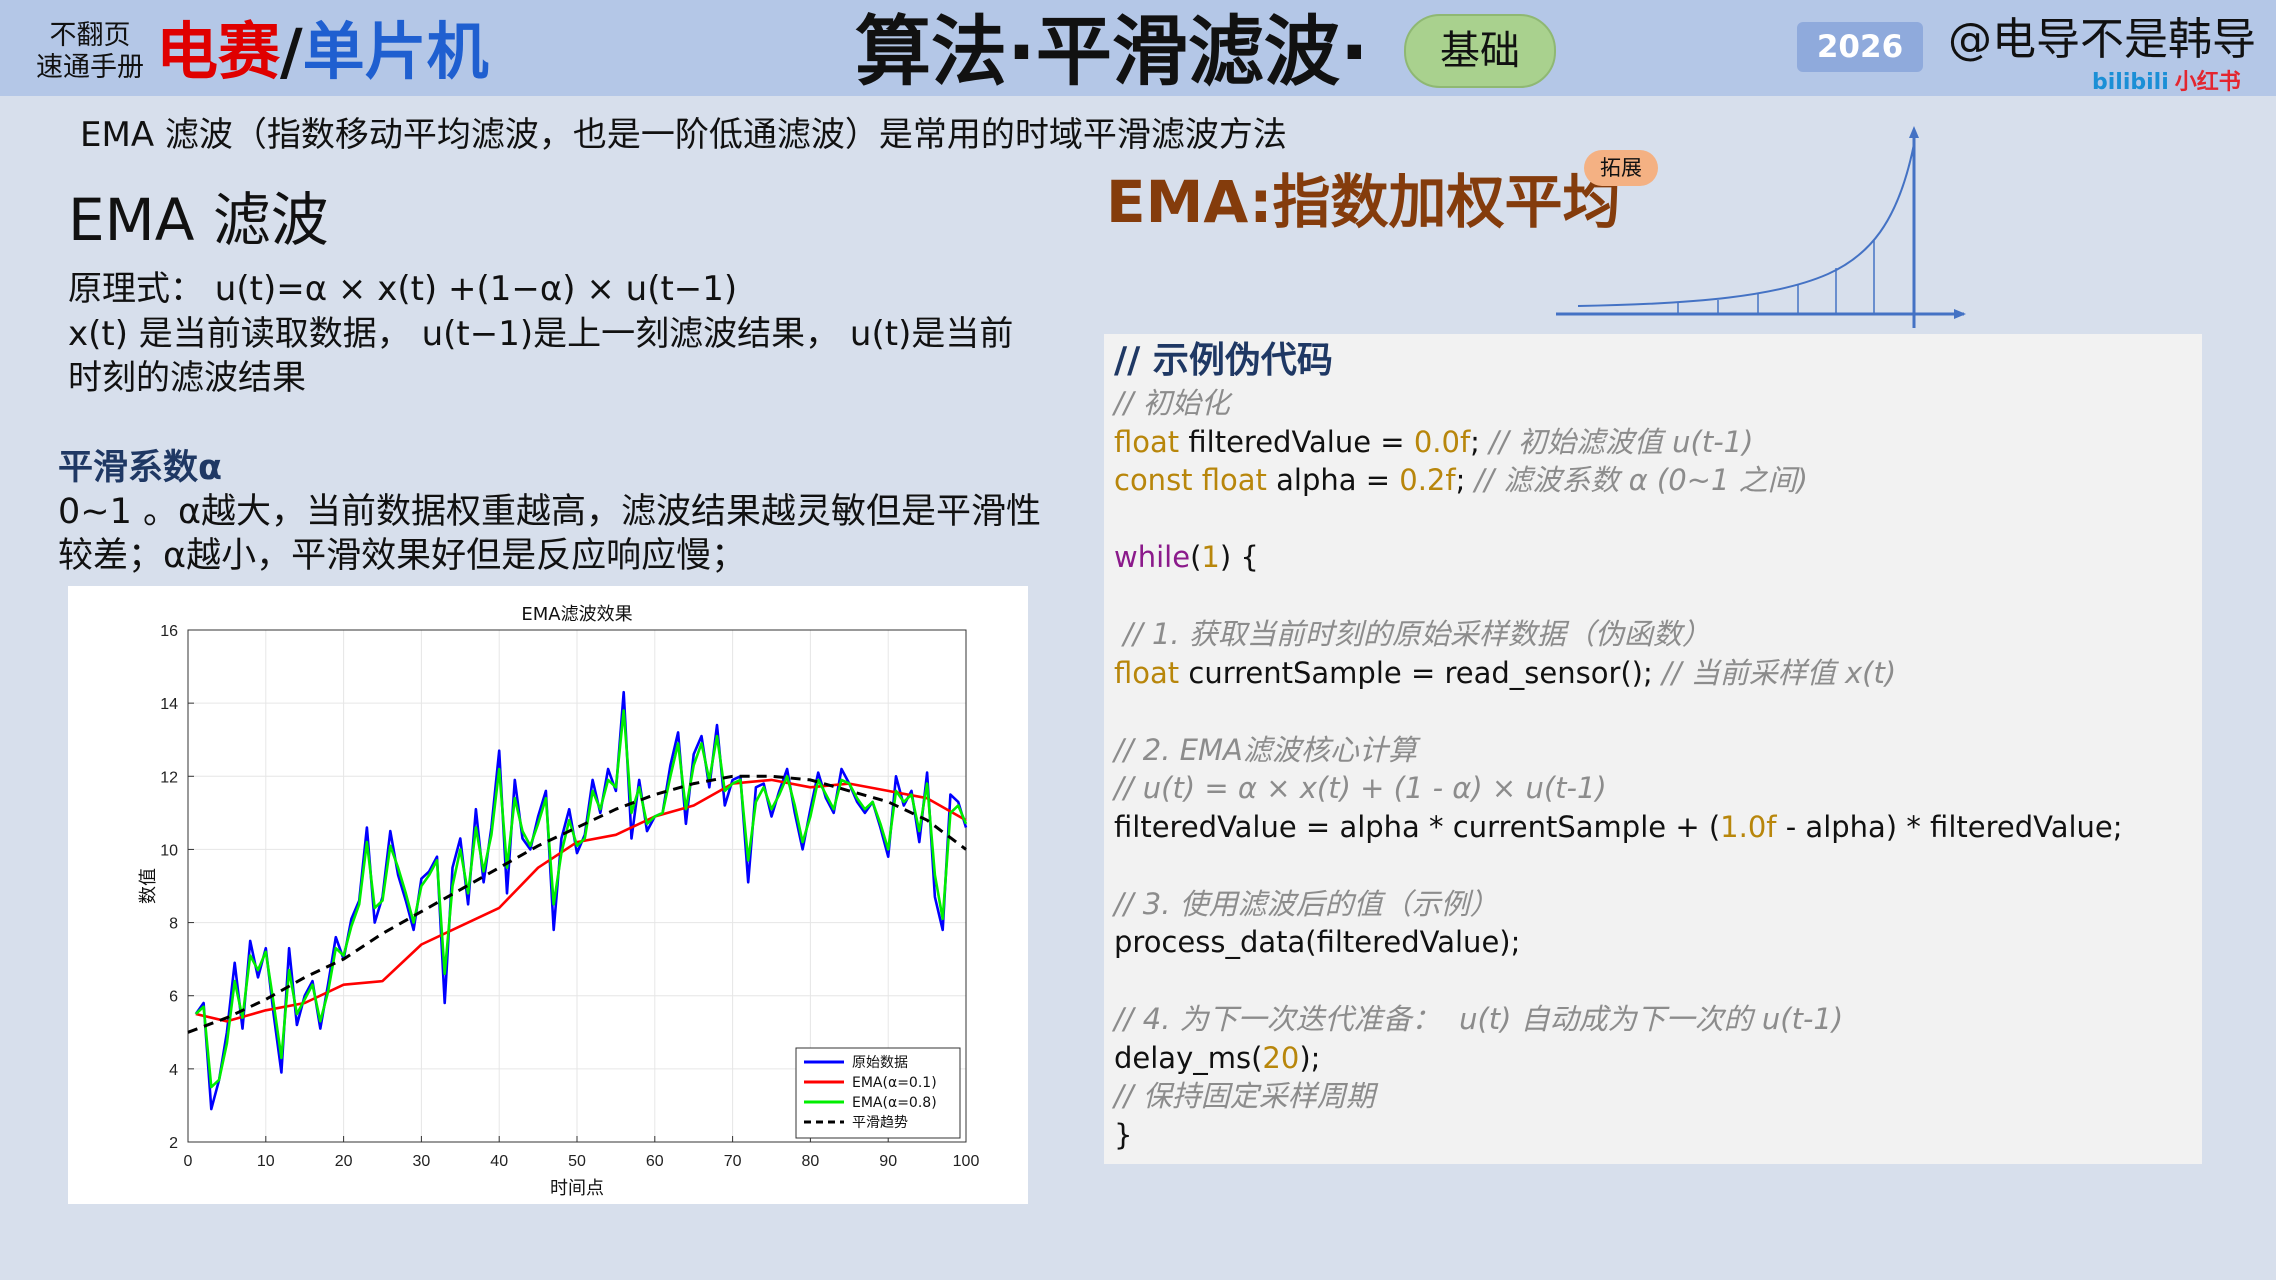  What do you see at coordinates (894, 1083) in the screenshot?
I see `legend-label: EMA(α=0.1)` at bounding box center [894, 1083].